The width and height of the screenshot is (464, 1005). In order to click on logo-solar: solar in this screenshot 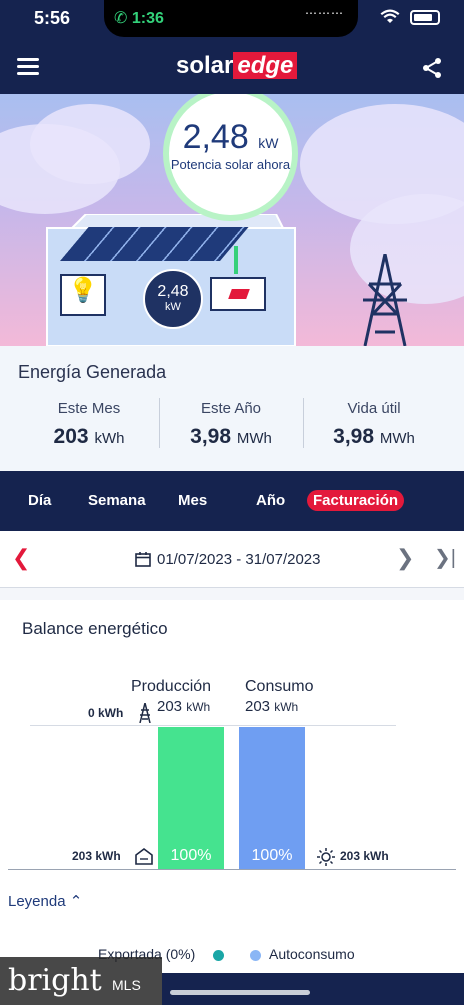, I will do `click(205, 65)`.